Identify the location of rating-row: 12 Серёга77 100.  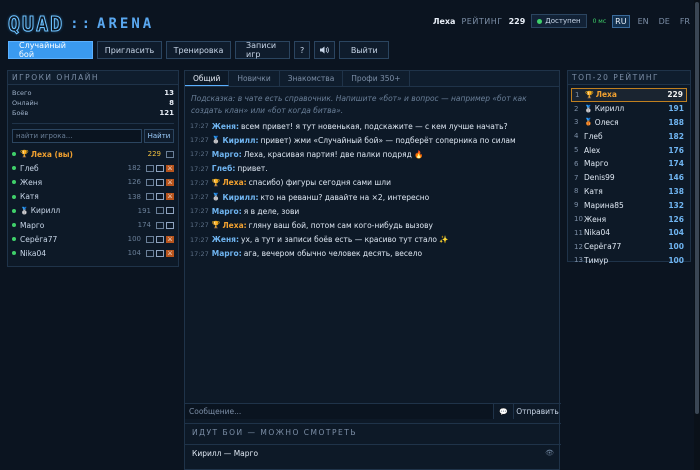
(629, 247).